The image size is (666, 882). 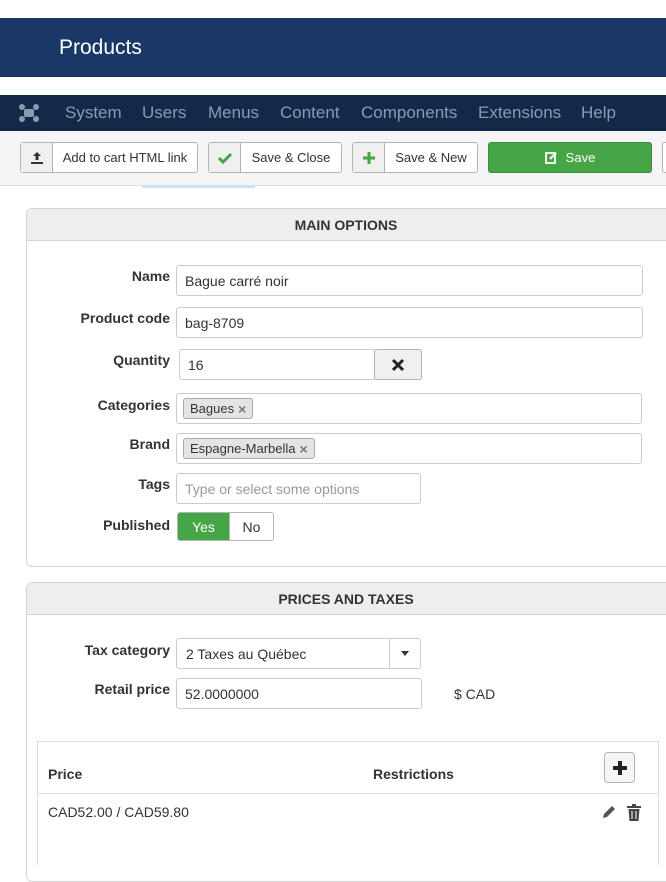 What do you see at coordinates (570, 157) in the screenshot?
I see `save-button: Save` at bounding box center [570, 157].